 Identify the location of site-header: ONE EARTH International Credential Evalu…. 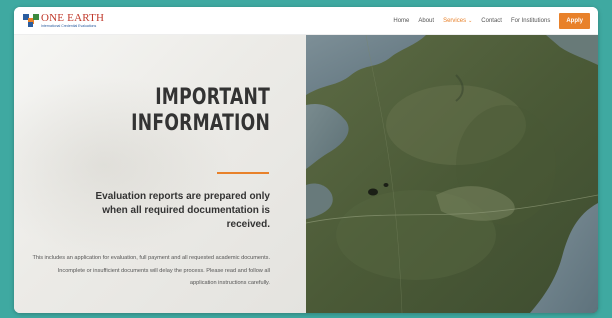
(306, 21).